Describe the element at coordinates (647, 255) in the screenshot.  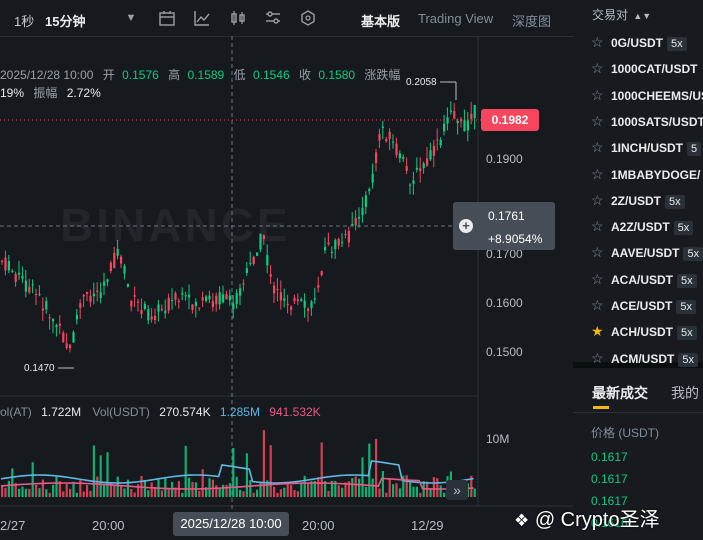
I see `pair-row: ☆ AAVE/USDT 5x` at that location.